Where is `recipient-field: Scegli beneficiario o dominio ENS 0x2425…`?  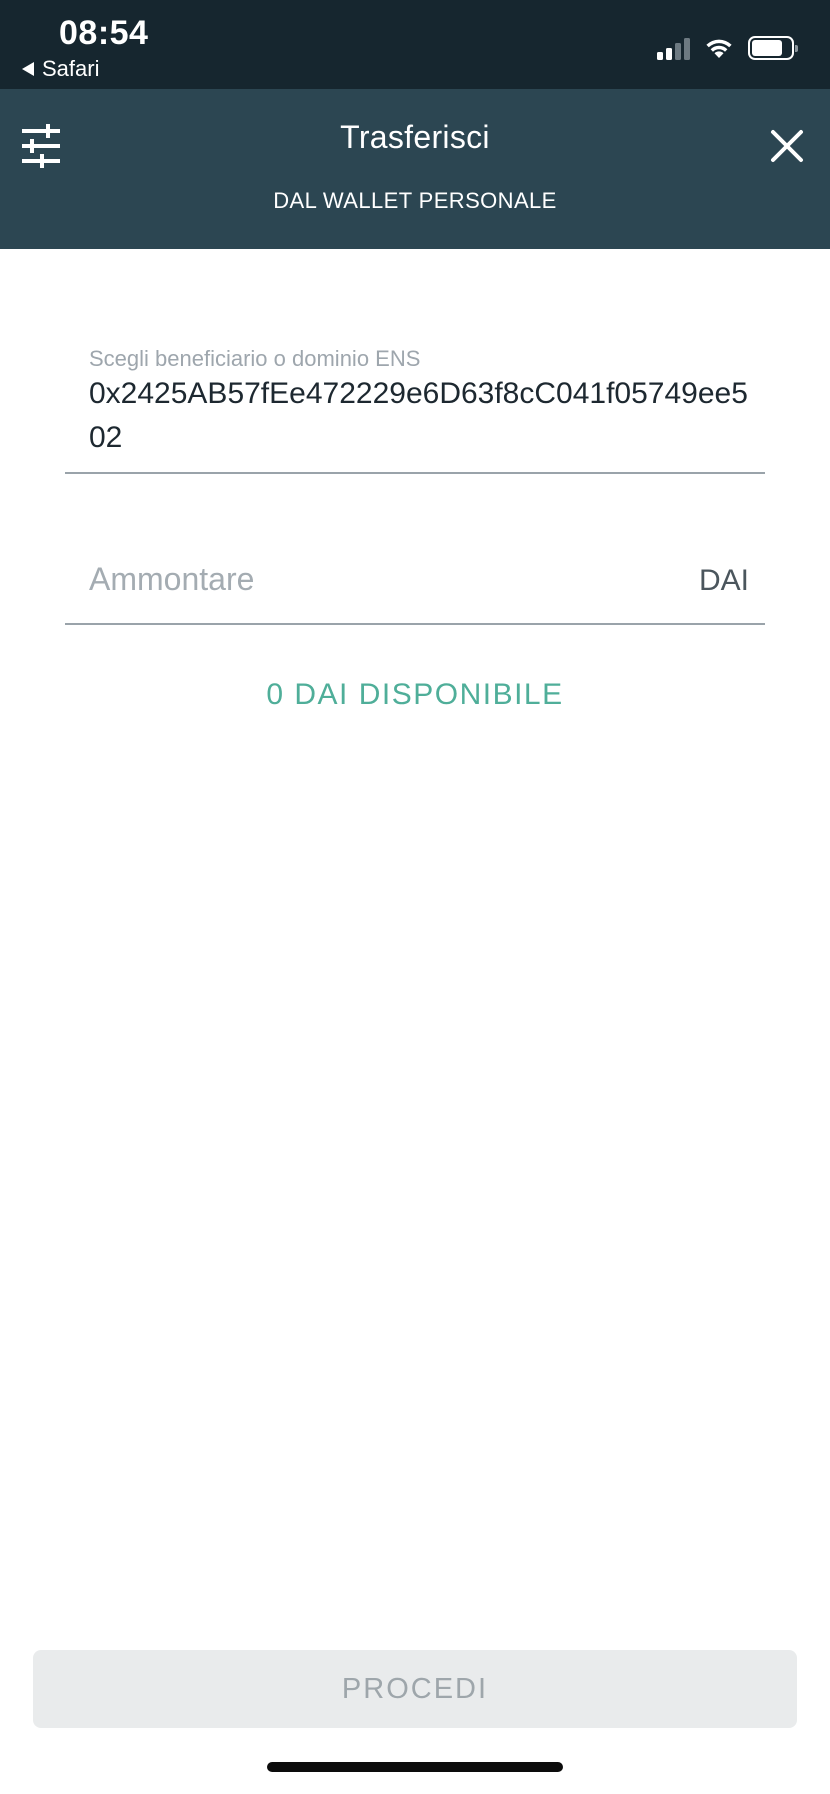
recipient-field: Scegli beneficiario o dominio ENS 0x2425… is located at coordinates (415, 410).